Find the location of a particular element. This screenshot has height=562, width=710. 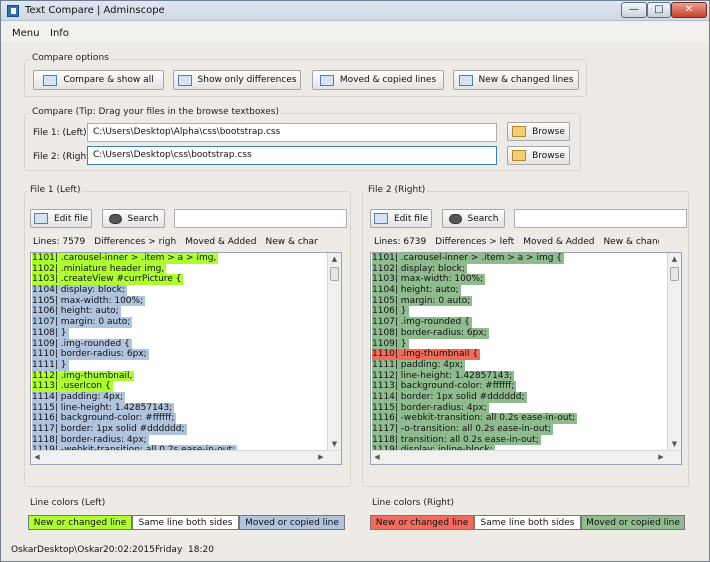

maximize-button: □ is located at coordinates (659, 10).